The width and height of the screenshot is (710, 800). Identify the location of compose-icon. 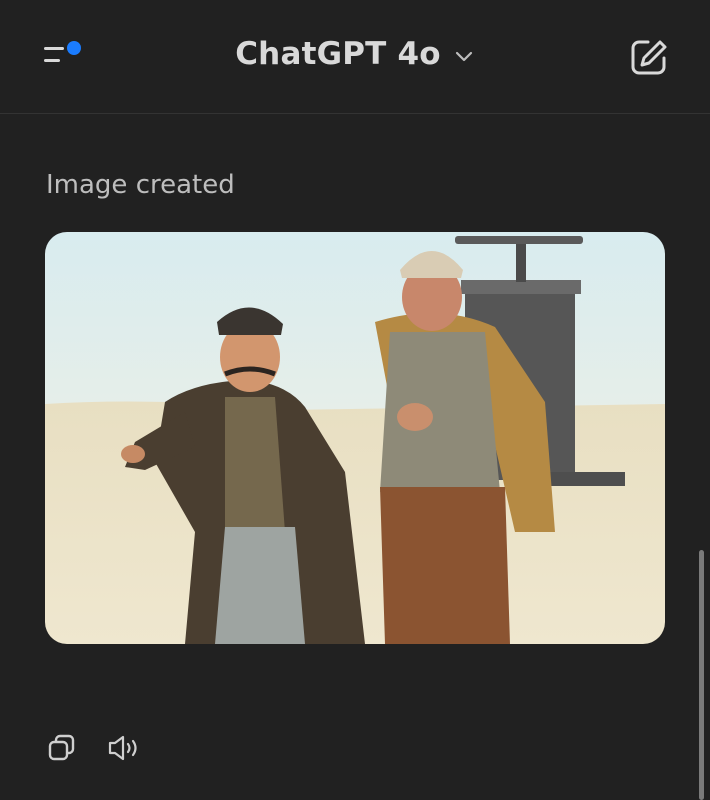
(649, 57).